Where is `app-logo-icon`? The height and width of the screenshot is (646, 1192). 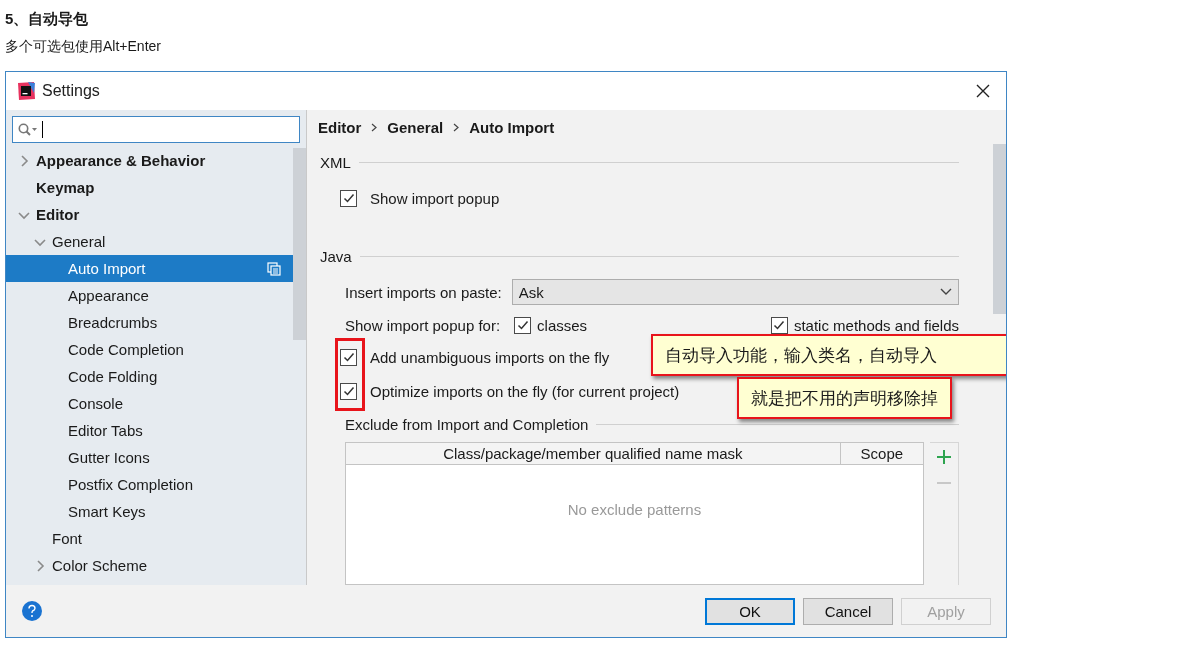 app-logo-icon is located at coordinates (26, 91).